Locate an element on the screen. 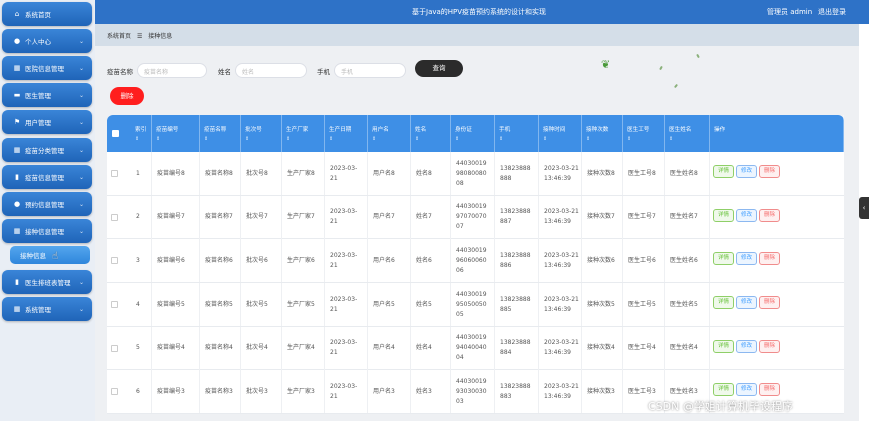 Image resolution: width=869 pixels, height=421 pixels. row-actions: 详情 修改 删除 is located at coordinates (747, 303).